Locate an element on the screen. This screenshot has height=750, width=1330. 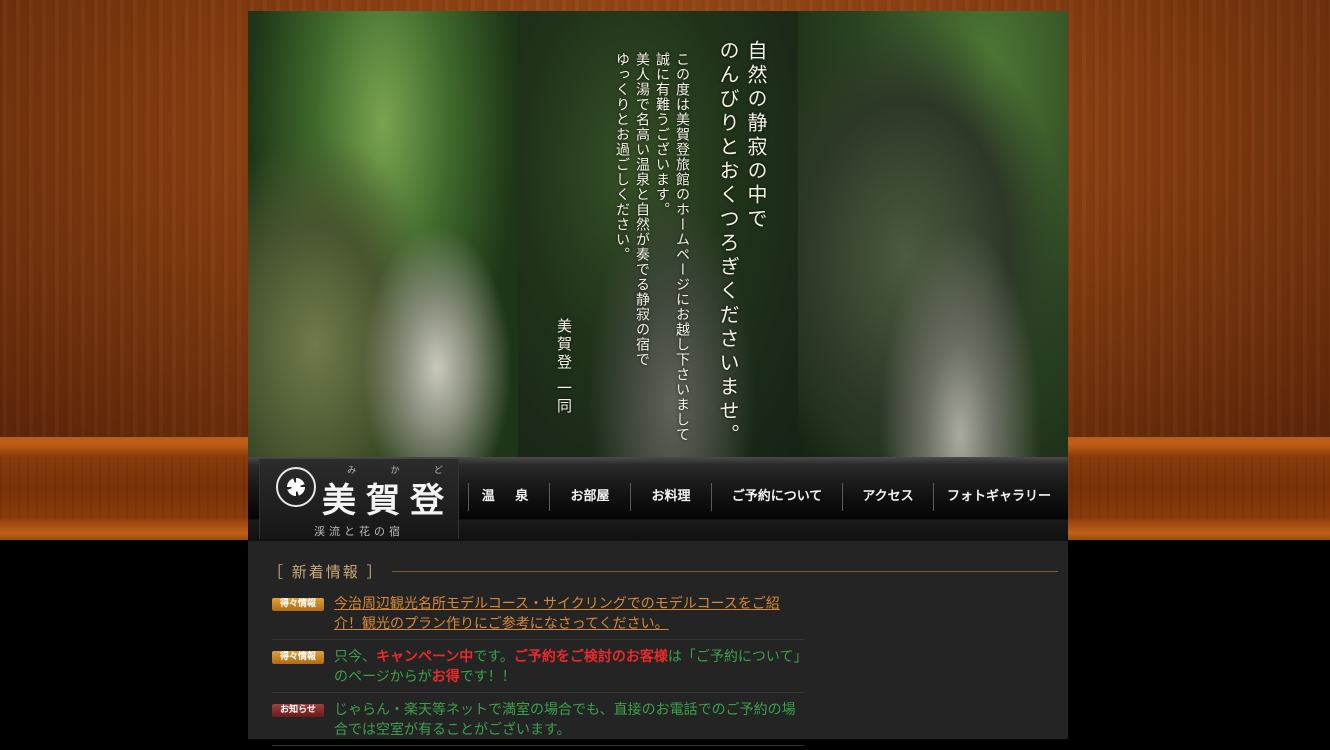
news-header: ［ 新着情報 ］ is located at coordinates (663, 571).